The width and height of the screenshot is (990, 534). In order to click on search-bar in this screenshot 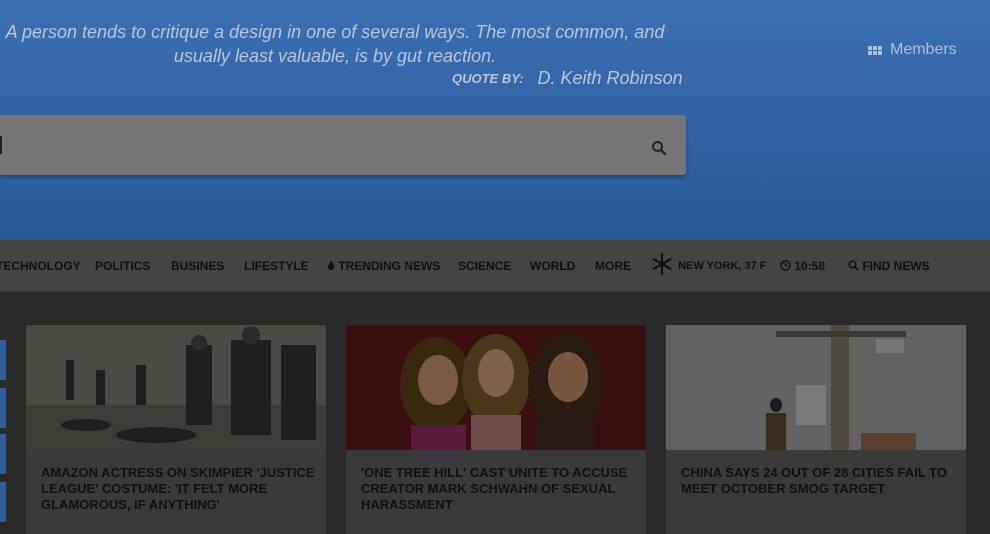, I will do `click(343, 145)`.